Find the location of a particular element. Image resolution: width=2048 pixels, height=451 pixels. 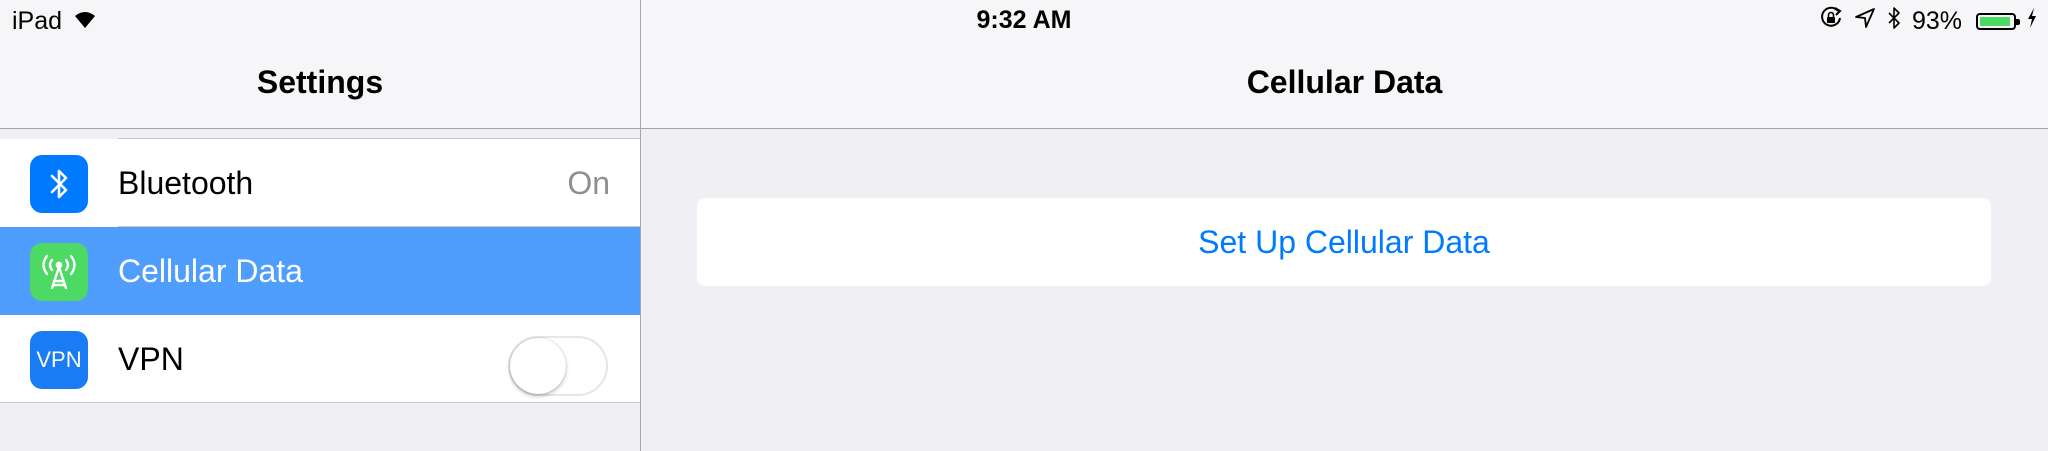

detail-title: Cellular Data is located at coordinates (1344, 82).